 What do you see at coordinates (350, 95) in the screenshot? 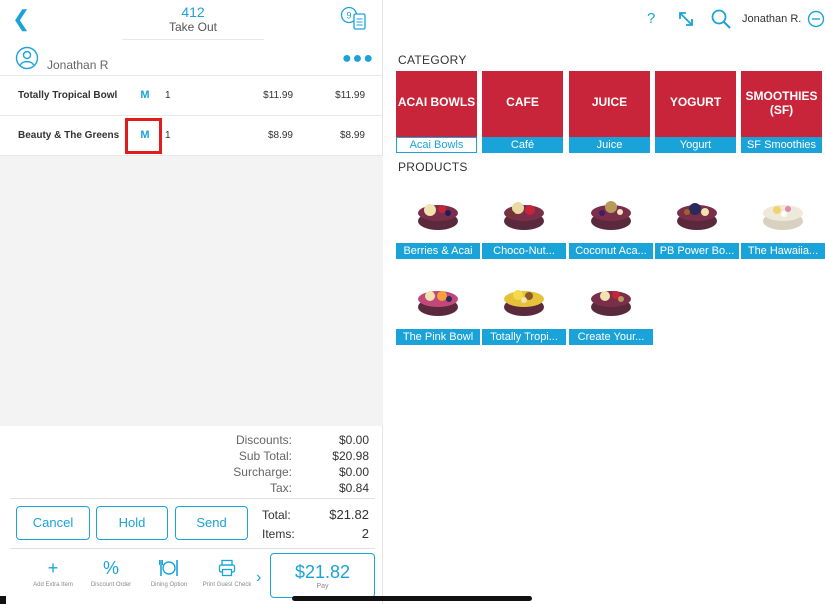
I see `item-total: $11.99` at bounding box center [350, 95].